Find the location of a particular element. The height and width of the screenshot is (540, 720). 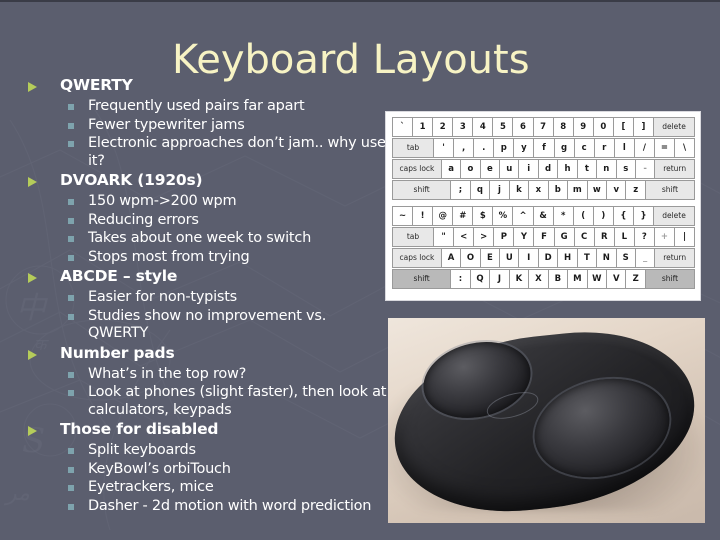

key-a: a is located at coordinates (451, 169).